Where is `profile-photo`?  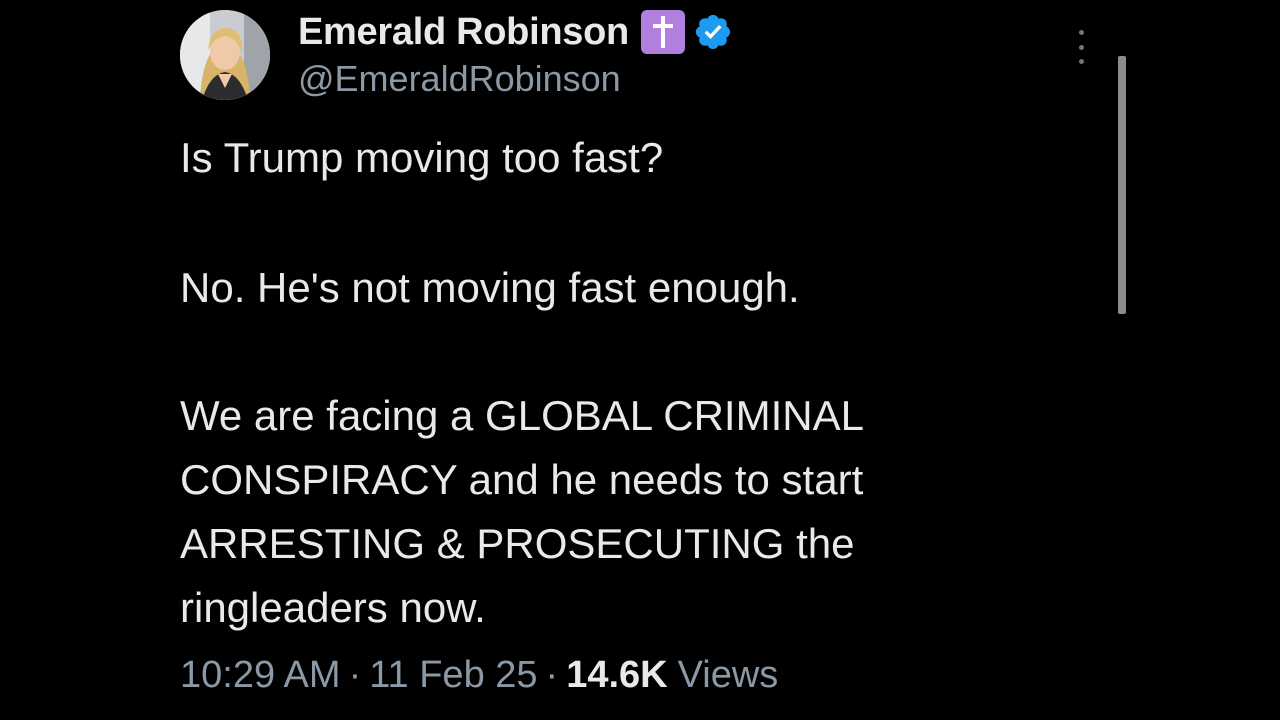
profile-photo is located at coordinates (225, 55).